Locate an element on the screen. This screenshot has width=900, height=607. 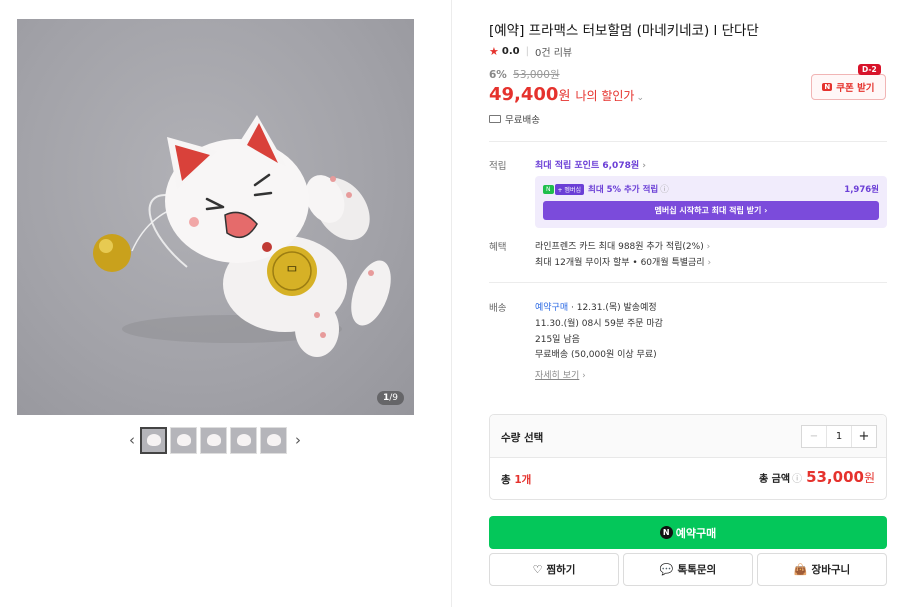
shipping-row: 무료배송 is located at coordinates (514, 119).